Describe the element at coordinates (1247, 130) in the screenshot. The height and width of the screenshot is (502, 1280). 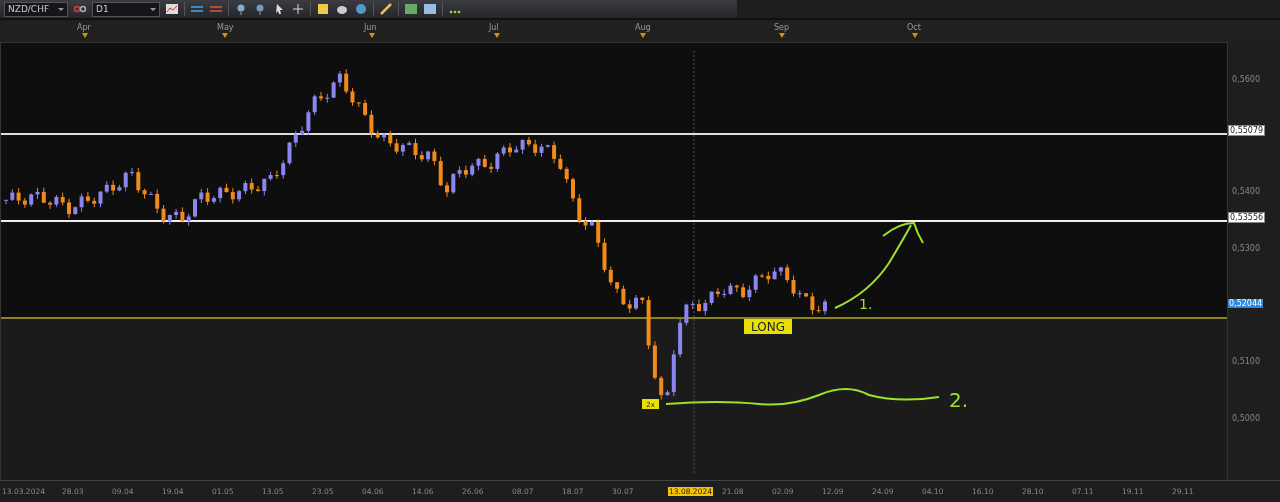
I see `price-label: 0,55079` at that location.